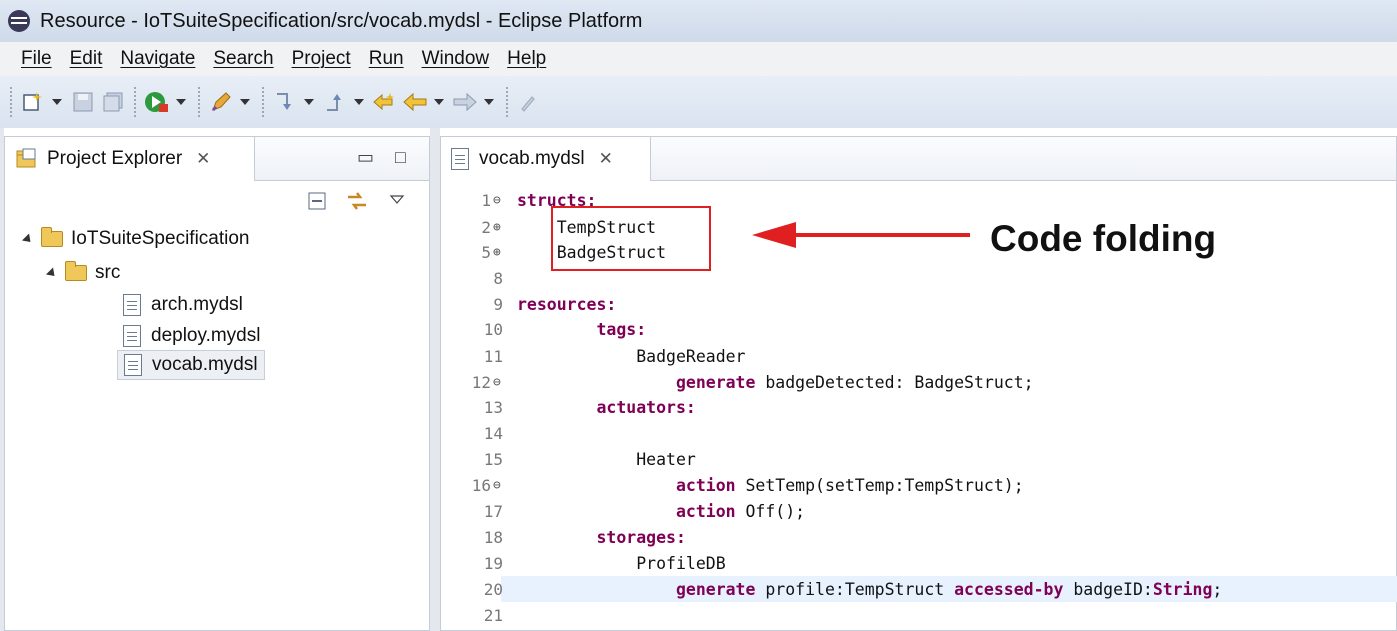 This screenshot has height=631, width=1397. Describe the element at coordinates (245, 102) in the screenshot. I see `pen-dropdown-icon` at that location.